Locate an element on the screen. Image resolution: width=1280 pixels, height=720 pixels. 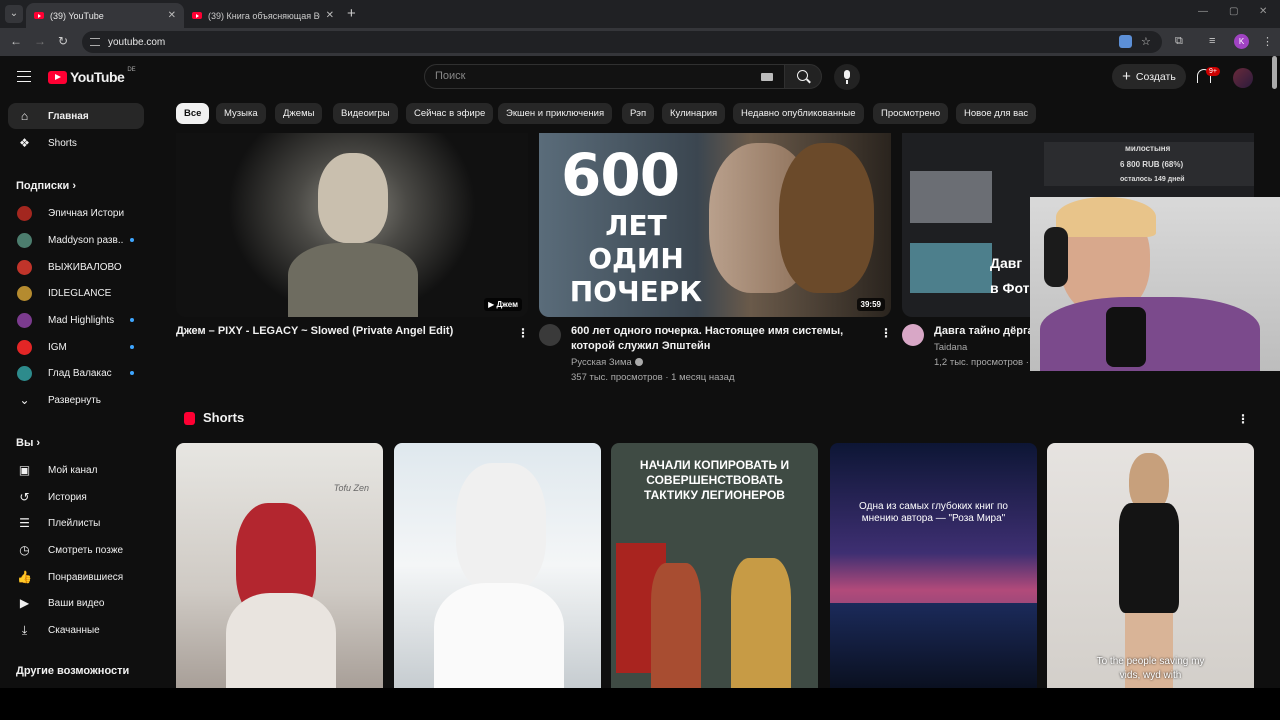
chip-all: Все is located at coordinates (193, 113).